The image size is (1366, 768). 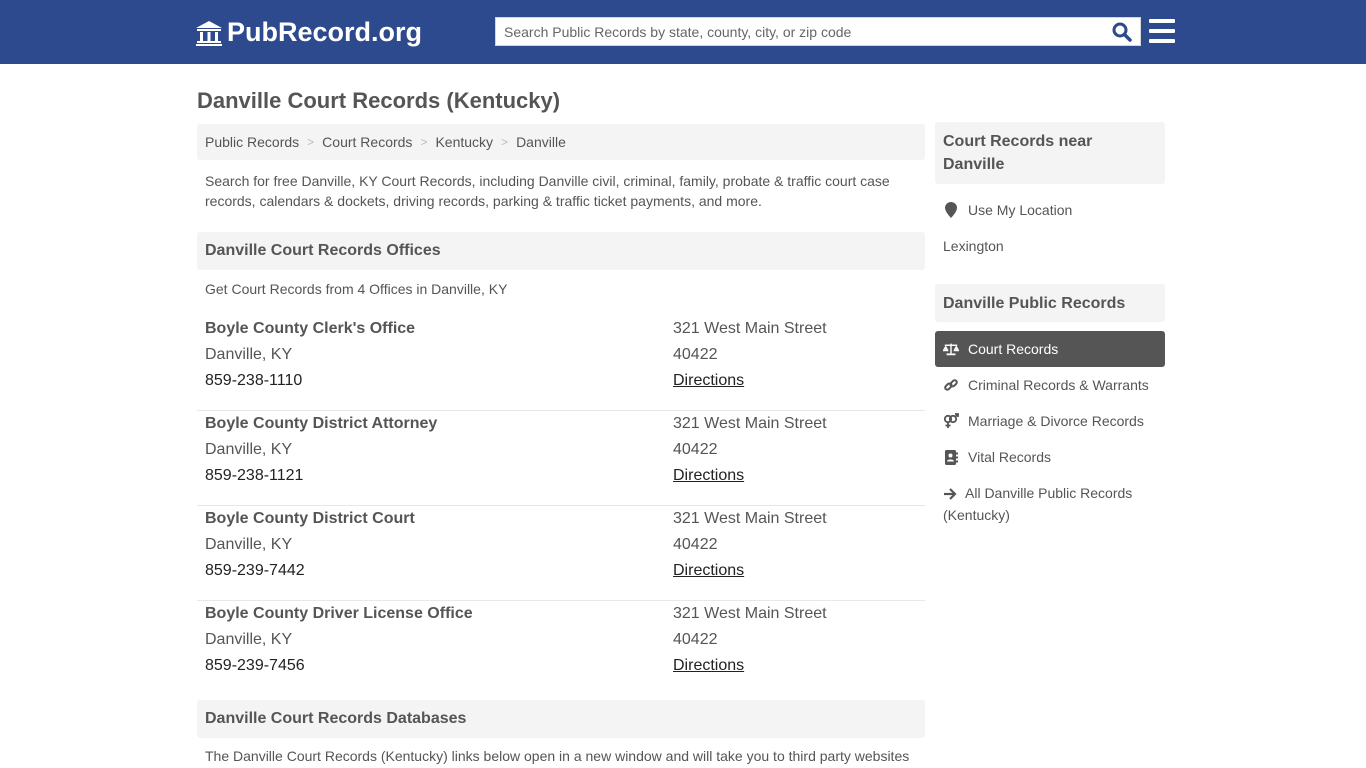 What do you see at coordinates (561, 719) in the screenshot?
I see `databases-section-heading: Danville Court Records Databases` at bounding box center [561, 719].